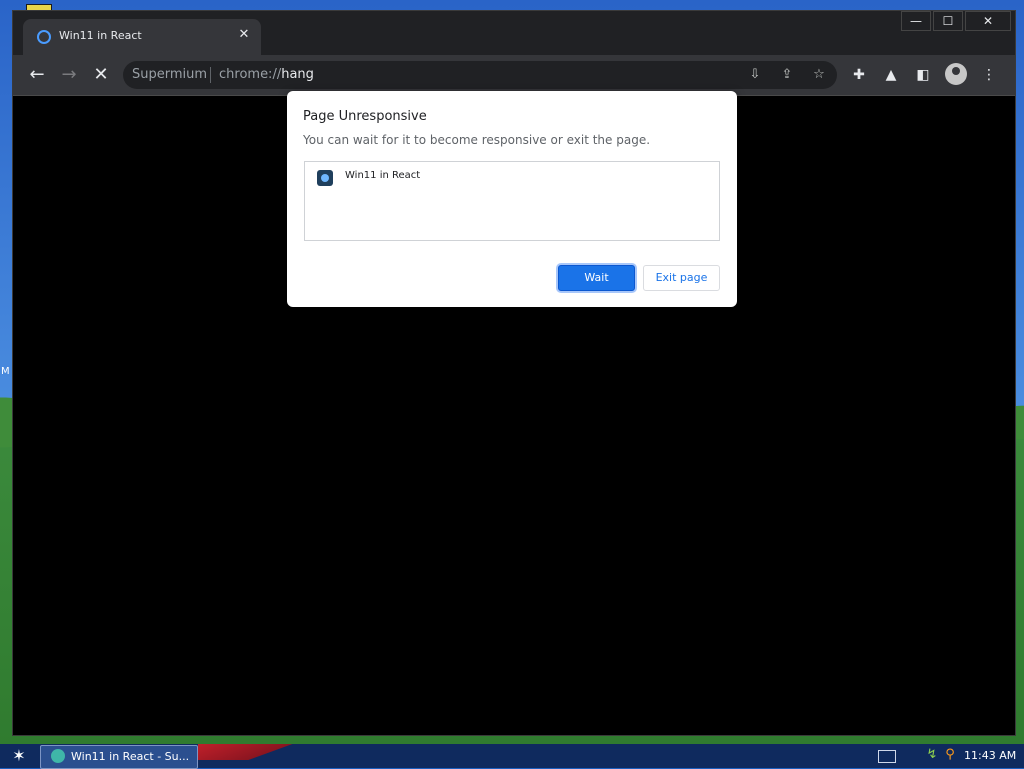  What do you see at coordinates (480, 75) in the screenshot?
I see `address-bar: Supermium chrome://hang ⇩ ⇪ ☆` at bounding box center [480, 75].